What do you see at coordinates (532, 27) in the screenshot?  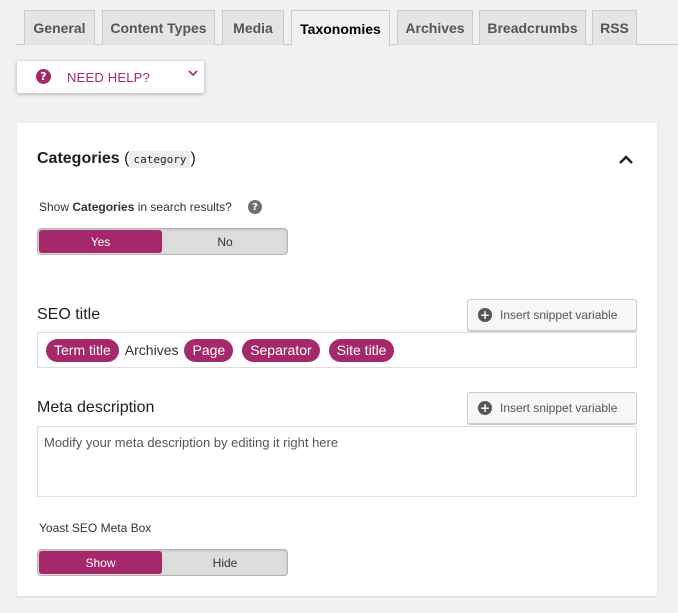 I see `tab-breadcrumbs: Breadcrumbs` at bounding box center [532, 27].